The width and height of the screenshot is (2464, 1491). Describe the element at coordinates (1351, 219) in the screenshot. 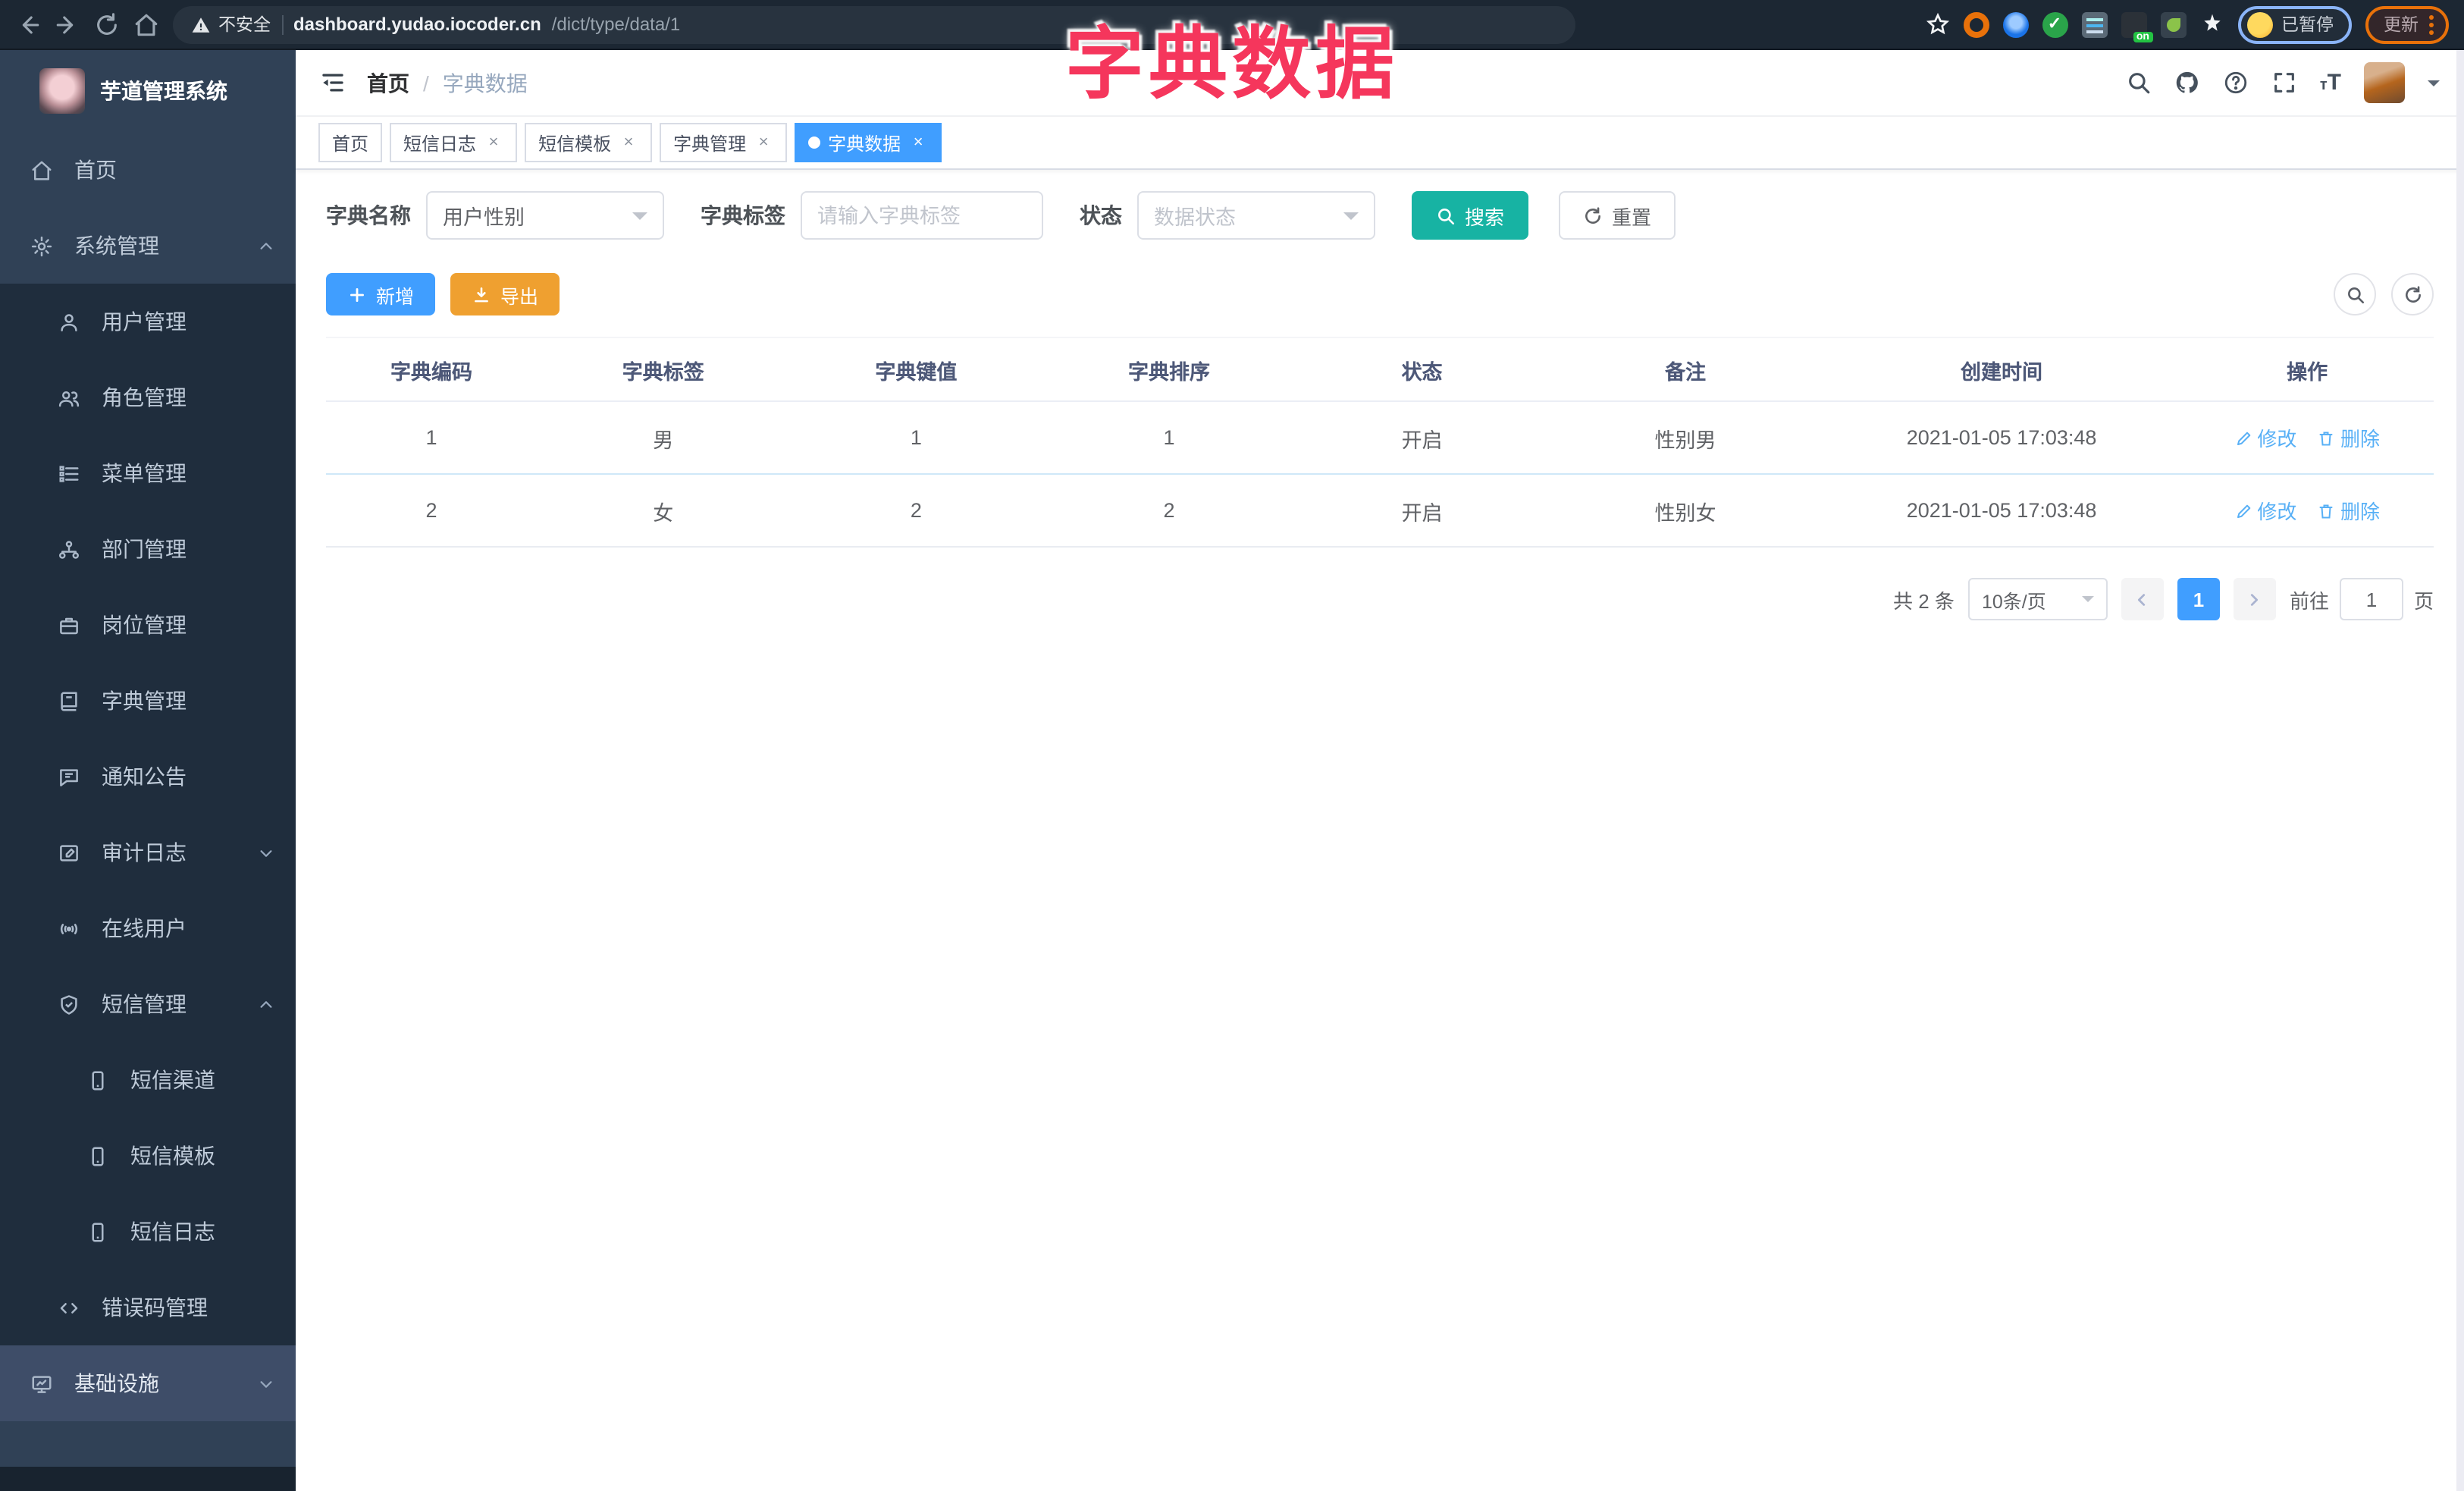

I see `chevron-down-icon` at that location.